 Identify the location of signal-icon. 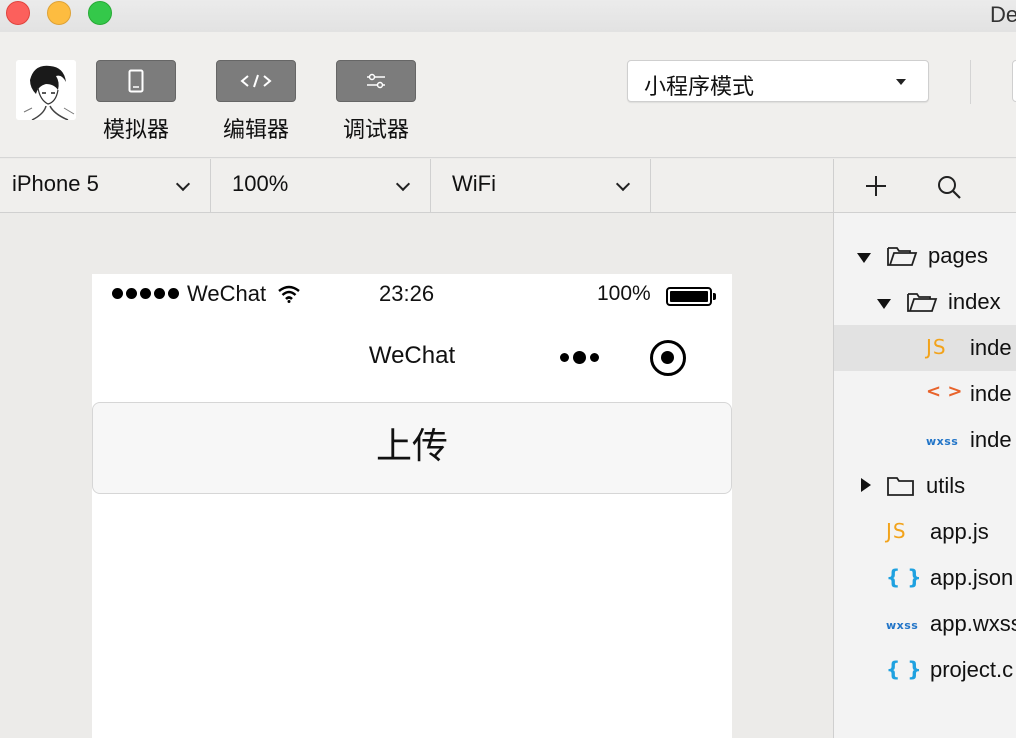
(145, 293).